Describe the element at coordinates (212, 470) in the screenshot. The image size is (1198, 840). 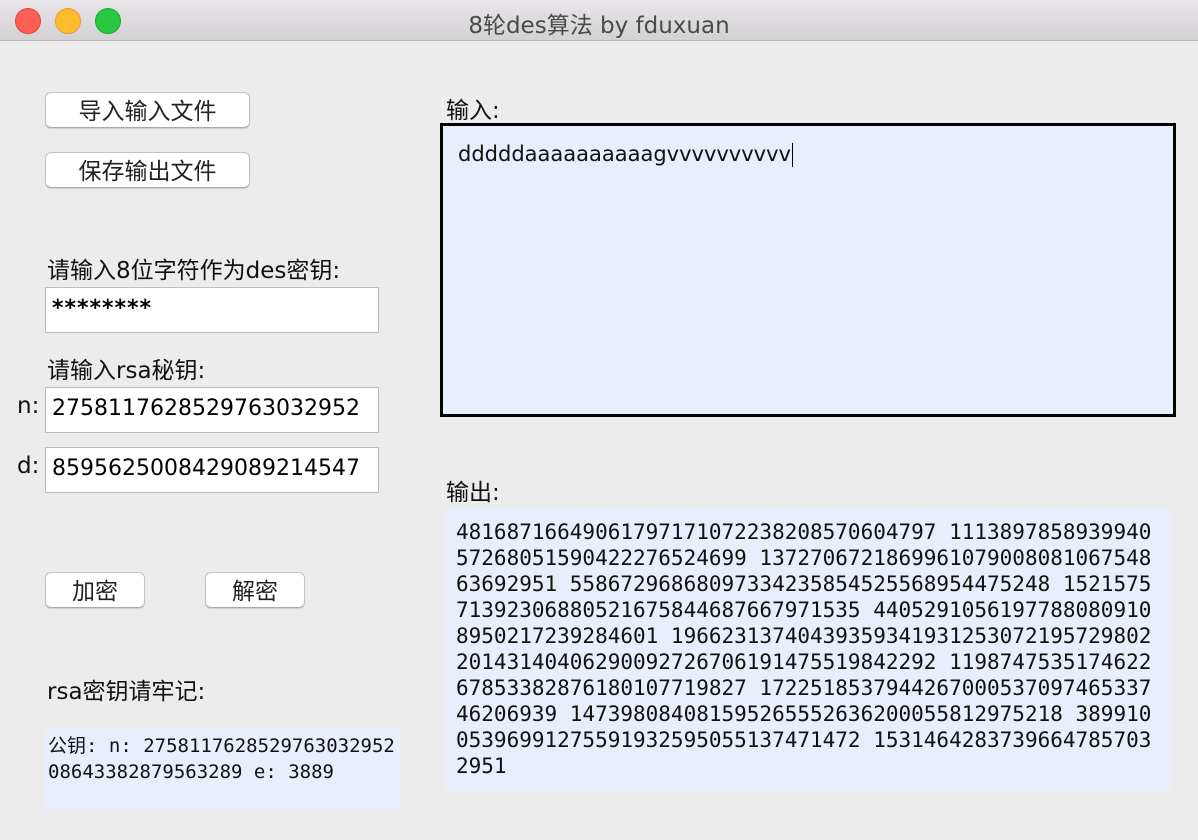
I see `rsa-d-input: 8595625008429089214547` at that location.